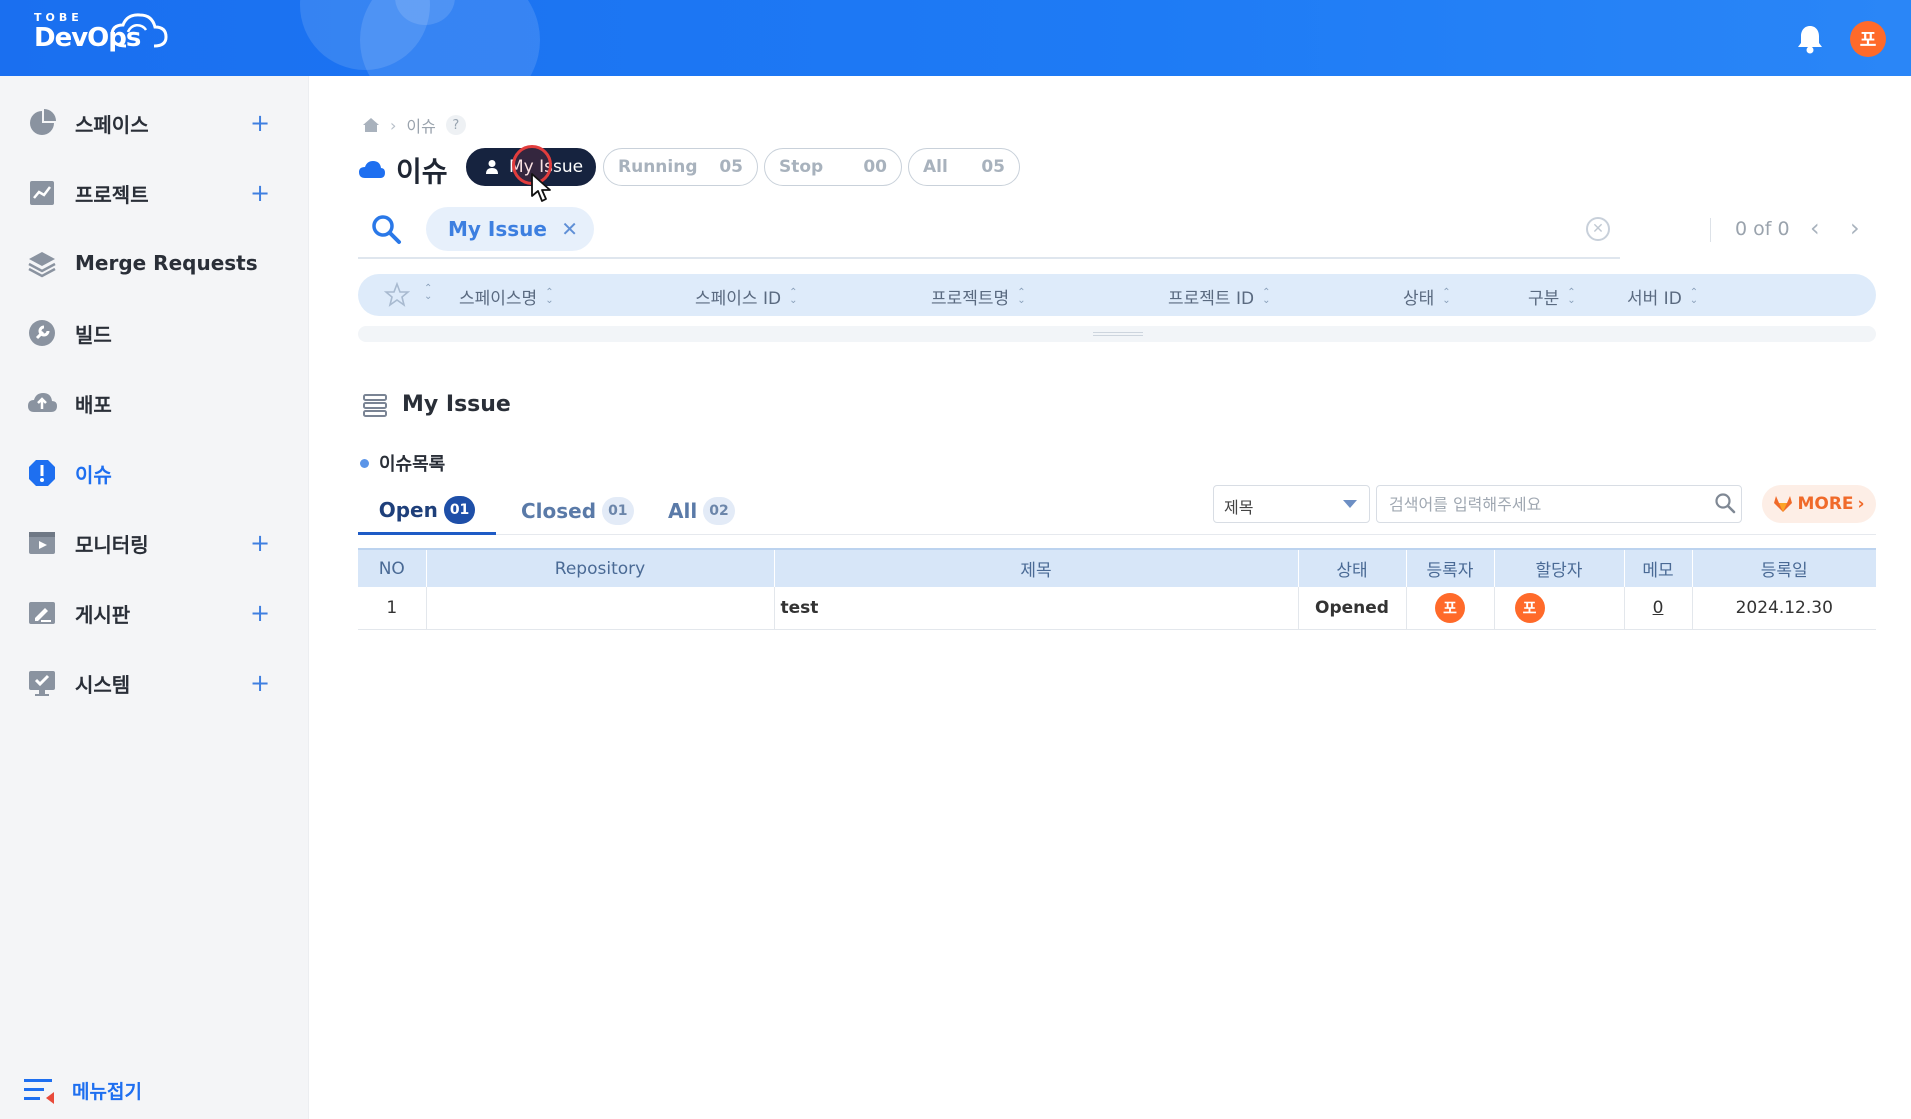 This screenshot has width=1911, height=1119. I want to click on cloud-sync-icon, so click(139, 30).